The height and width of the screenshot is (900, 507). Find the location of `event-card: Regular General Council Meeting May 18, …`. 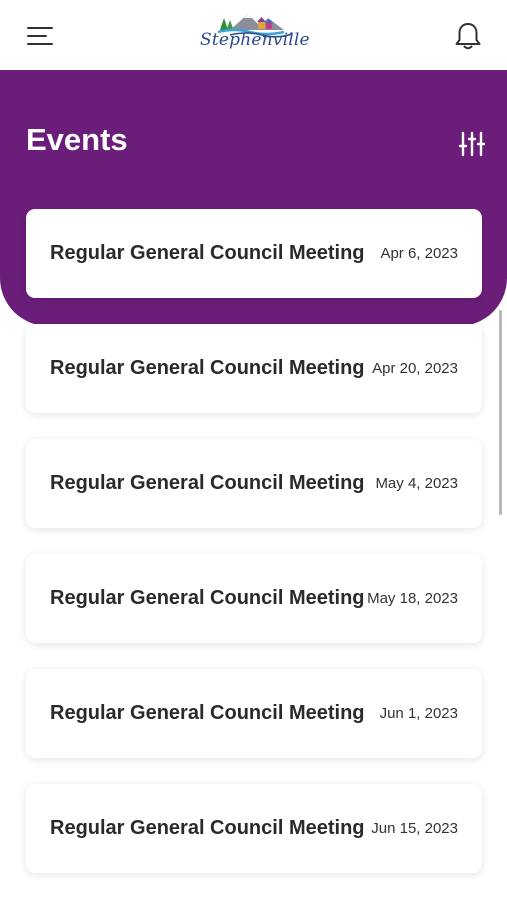

event-card: Regular General Council Meeting May 18, … is located at coordinates (254, 598).